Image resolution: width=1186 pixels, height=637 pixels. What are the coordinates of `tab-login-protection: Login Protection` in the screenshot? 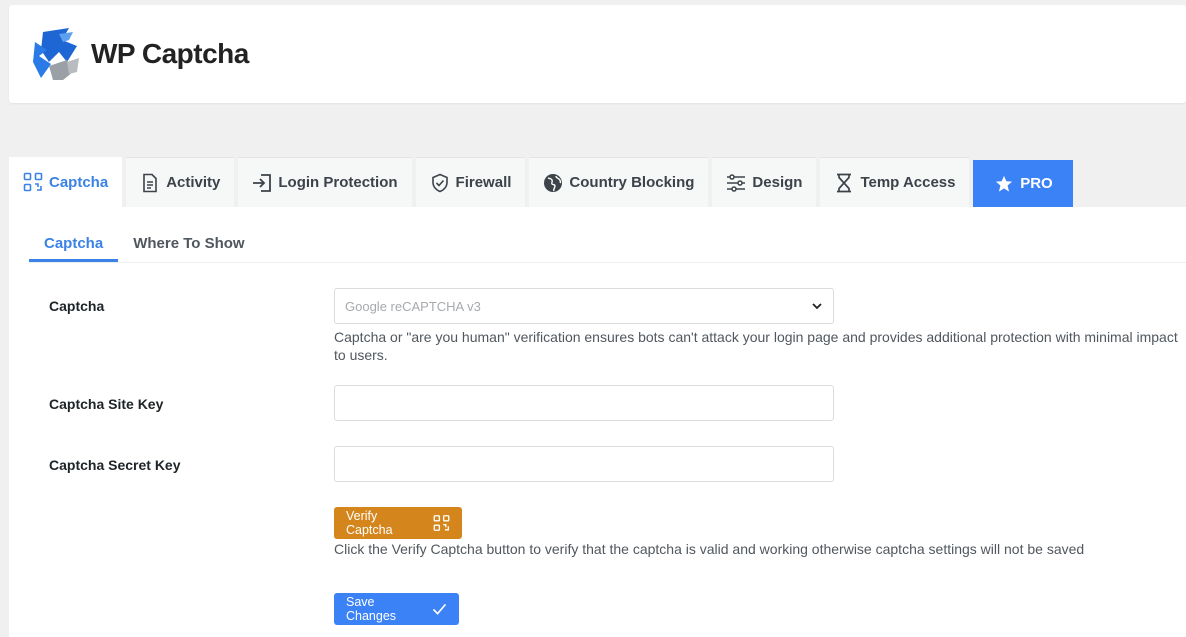 It's located at (325, 182).